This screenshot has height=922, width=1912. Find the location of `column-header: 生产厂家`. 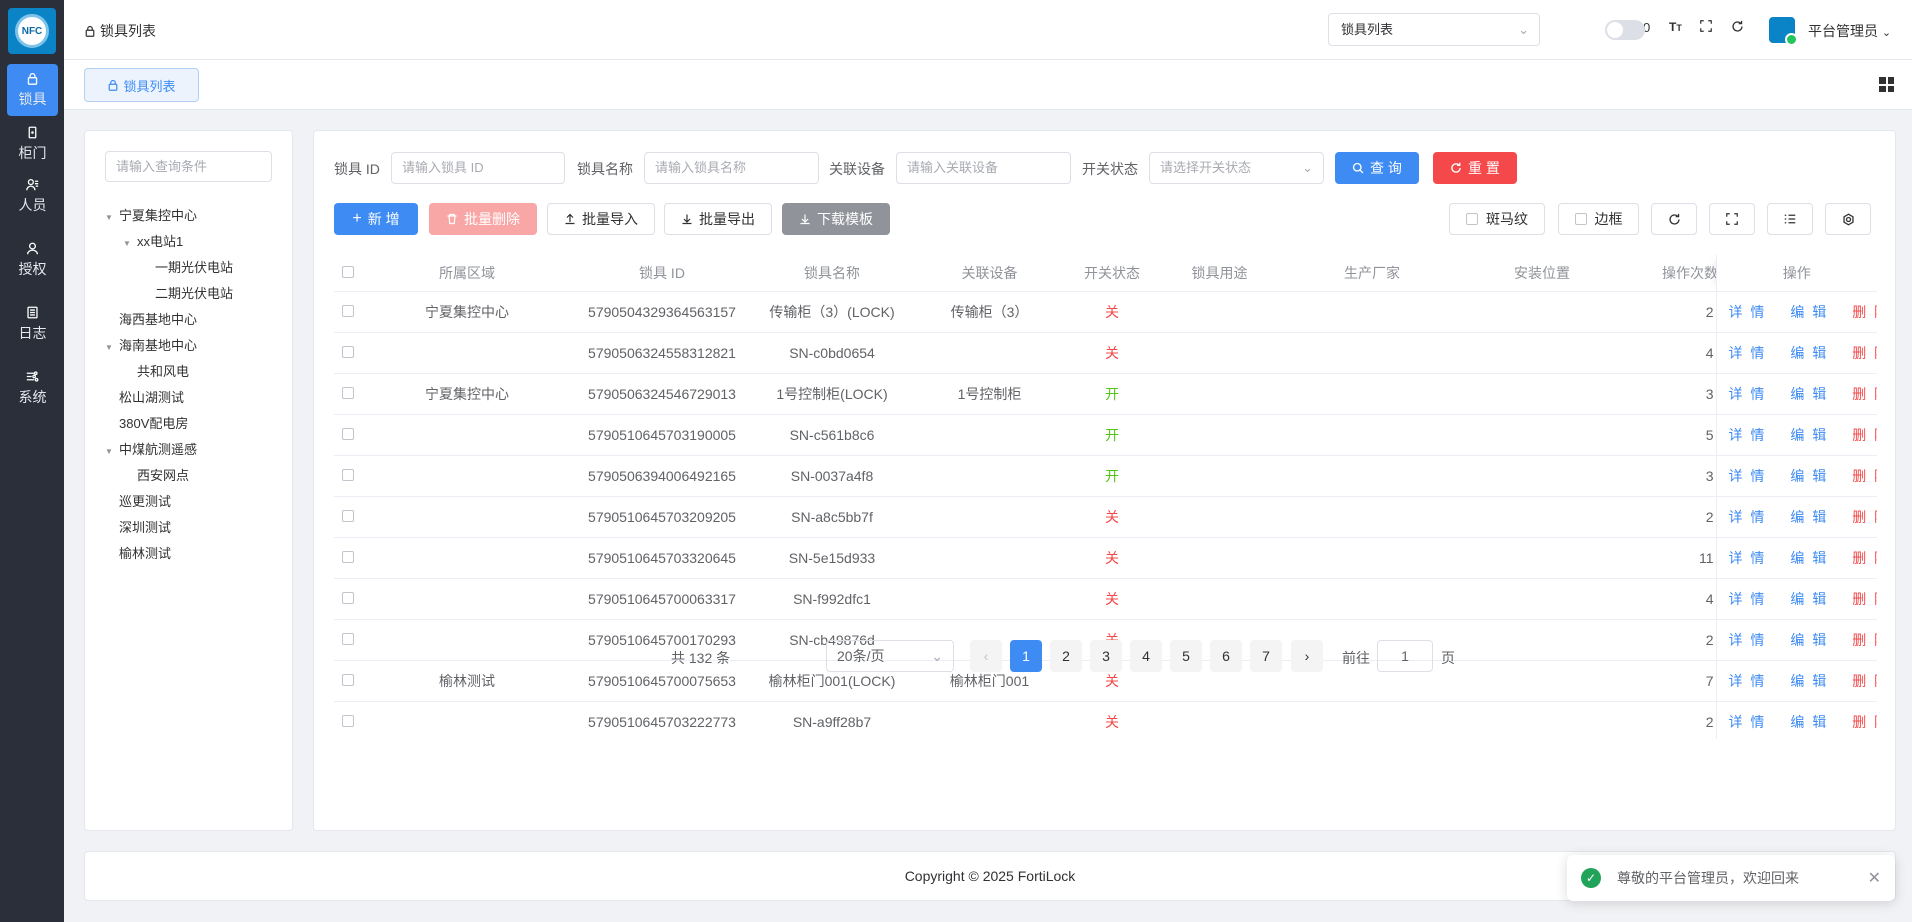

column-header: 生产厂家 is located at coordinates (1372, 273).